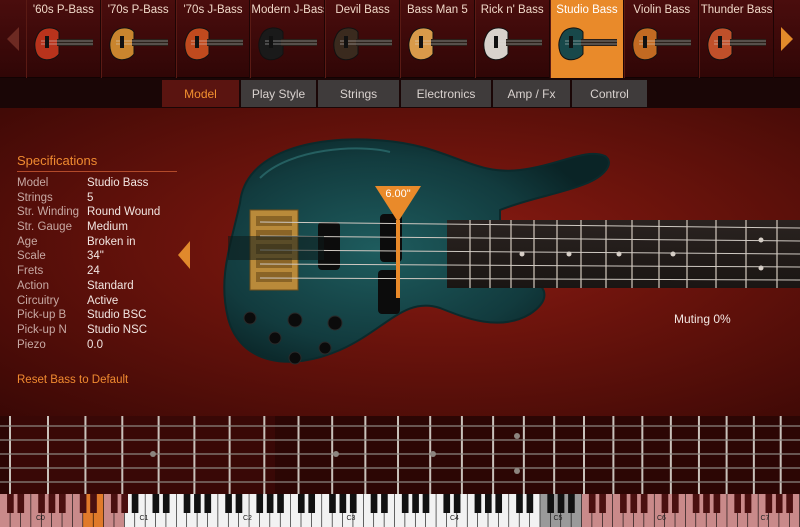  I want to click on spec-row: Action Standard, so click(97, 286).